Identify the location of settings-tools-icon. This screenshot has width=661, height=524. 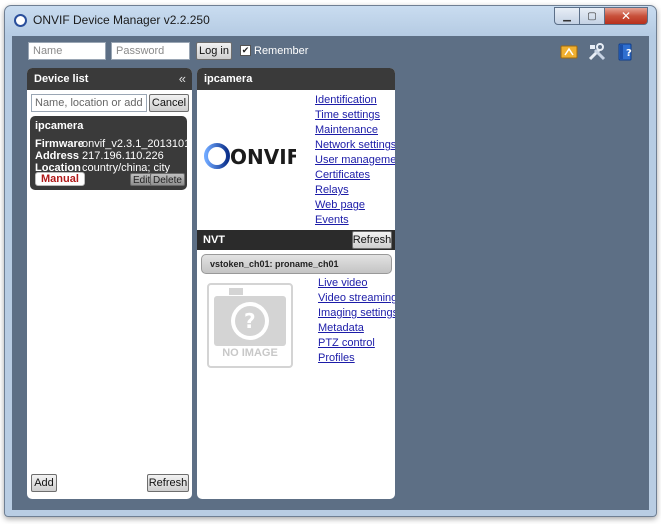
(597, 52).